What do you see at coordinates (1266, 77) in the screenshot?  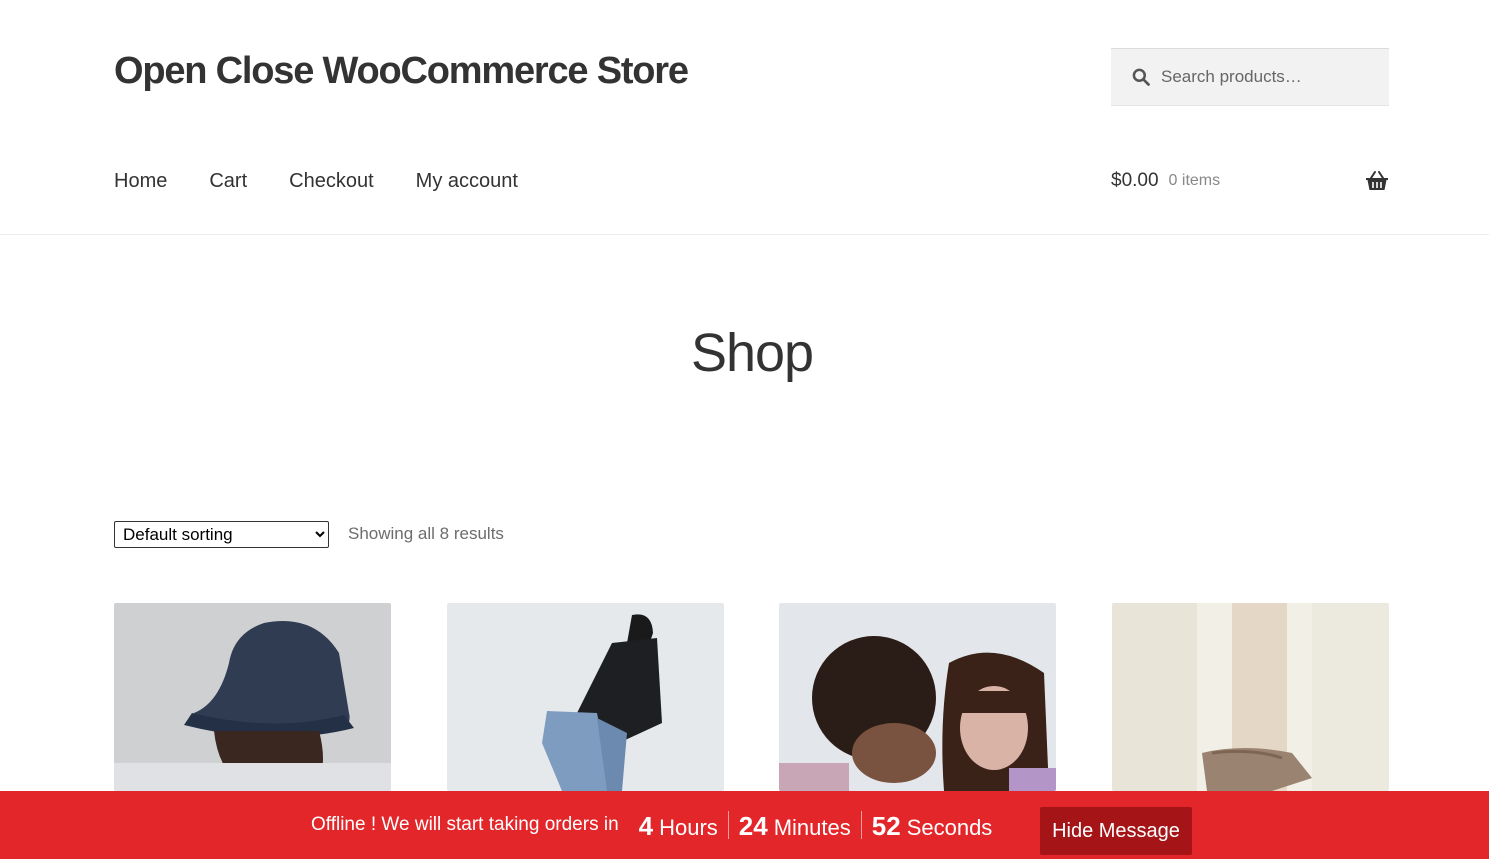 I see `search-input` at bounding box center [1266, 77].